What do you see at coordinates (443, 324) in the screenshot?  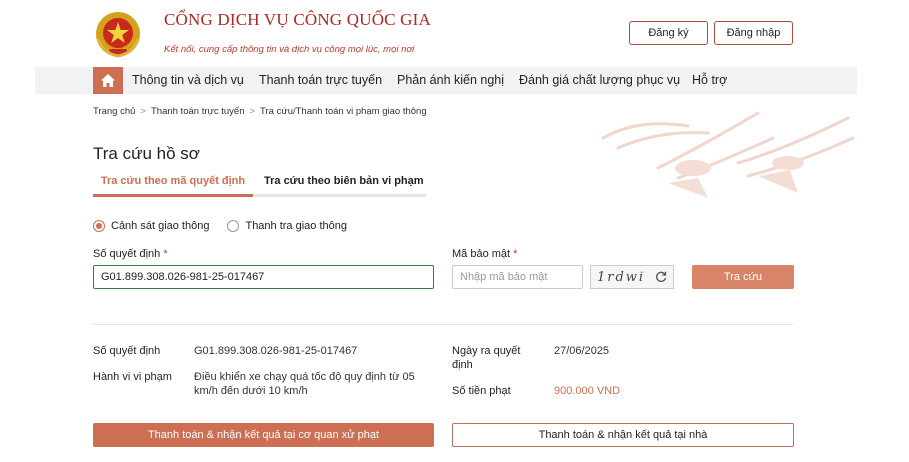 I see `section-divider` at bounding box center [443, 324].